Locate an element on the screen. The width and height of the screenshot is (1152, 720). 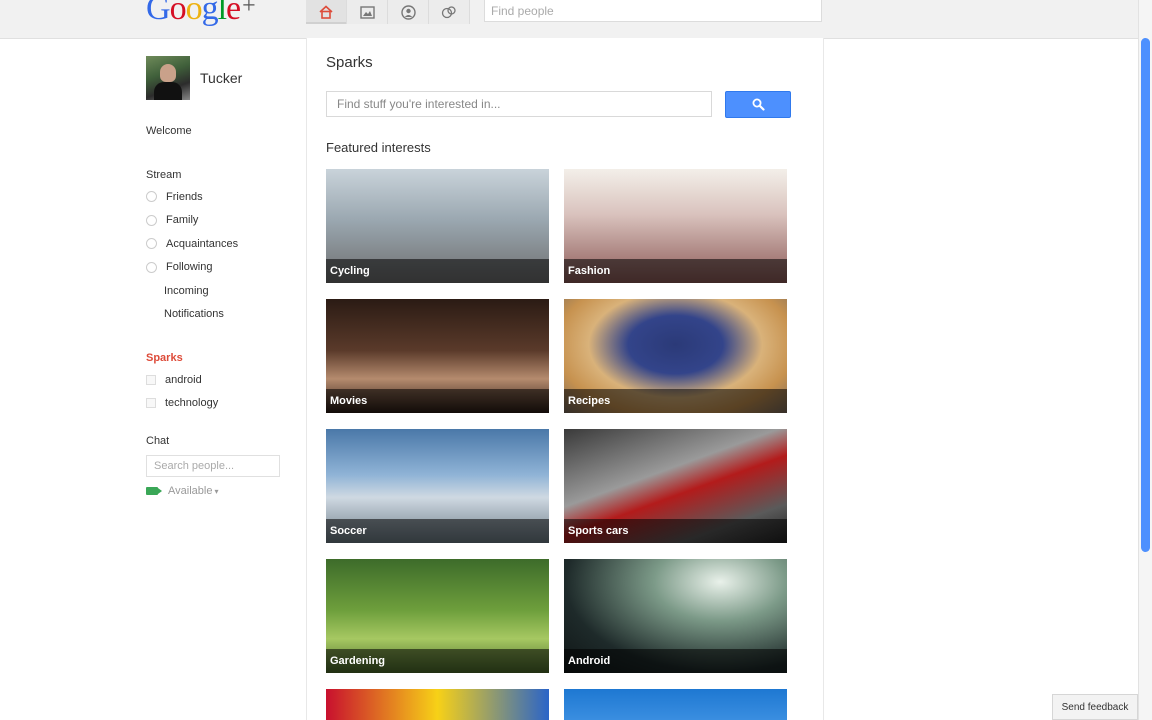
photos-icon is located at coordinates (367, 12).